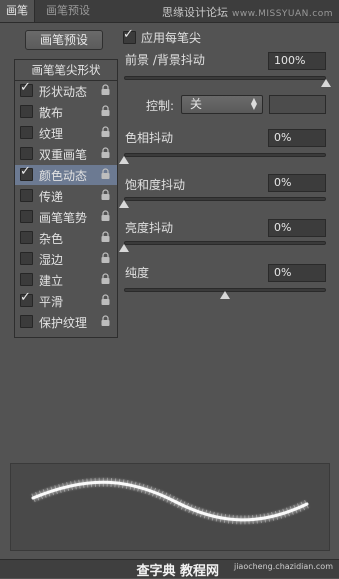 This screenshot has height=579, width=339. I want to click on brush-presets-button: 画笔预设, so click(64, 40).